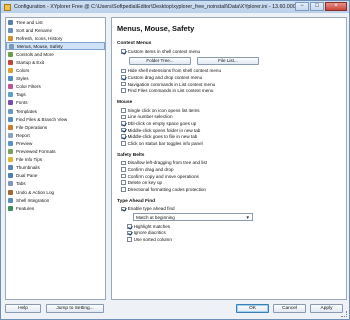 Image resolution: width=350 pixels, height=320 pixels. I want to click on option-checkbox: Ignore diacritics, so click(234, 233).